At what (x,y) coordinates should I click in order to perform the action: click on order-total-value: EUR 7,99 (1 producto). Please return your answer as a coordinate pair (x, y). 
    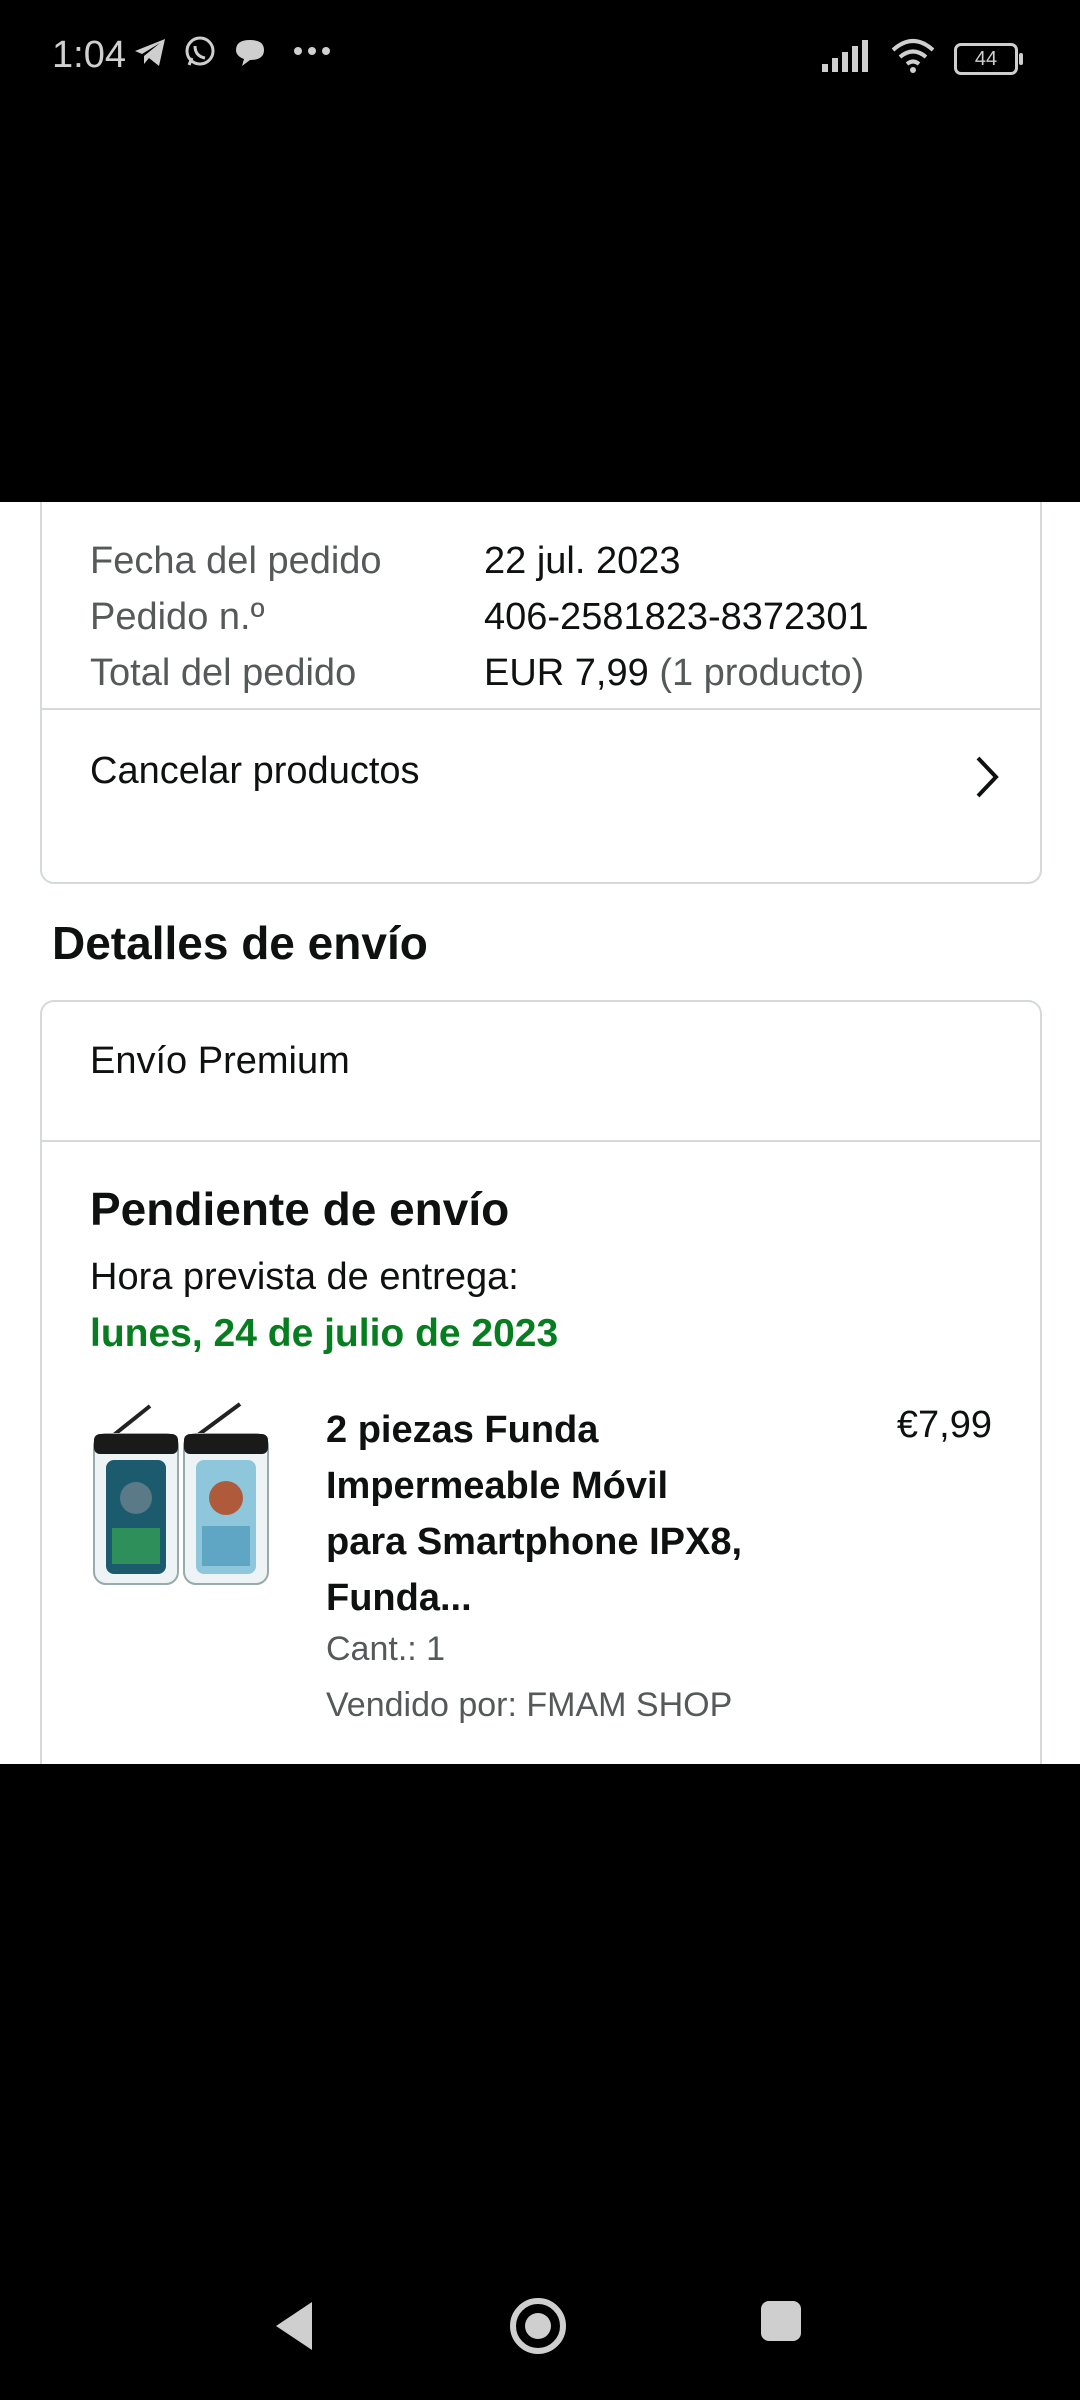
    Looking at the image, I should click on (674, 673).